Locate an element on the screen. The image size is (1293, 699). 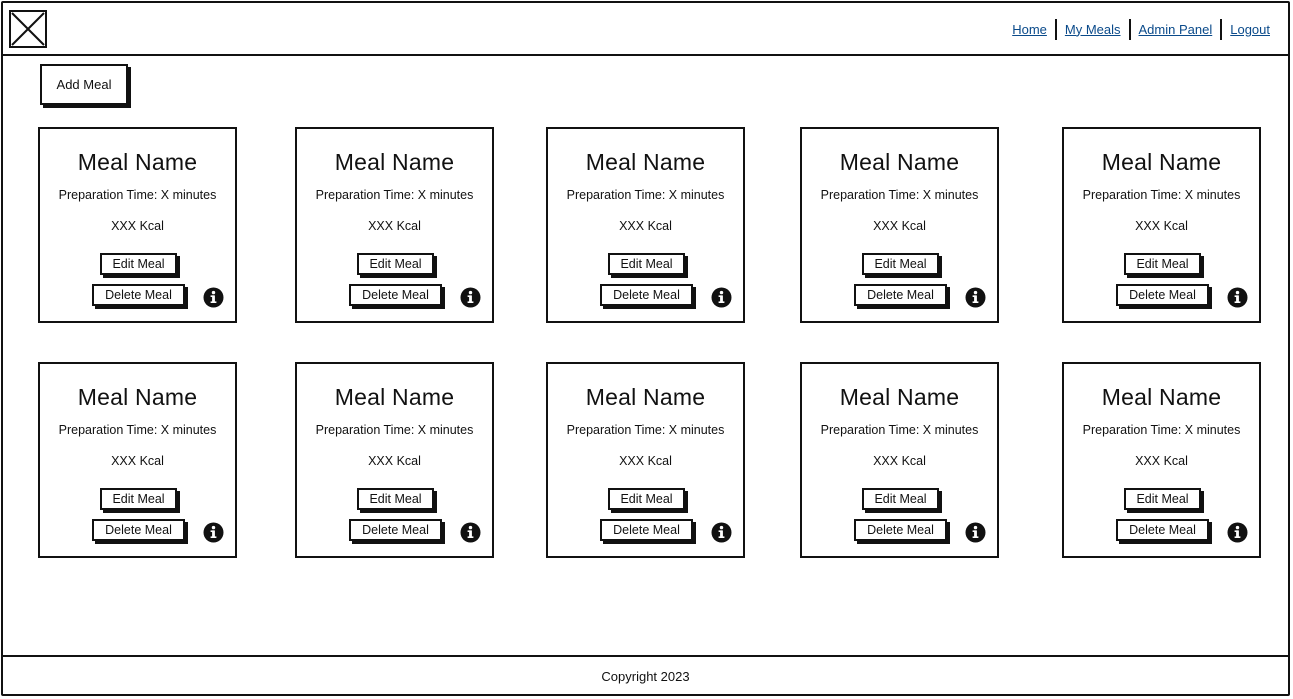
nav-my-meals: My Meals is located at coordinates (1093, 29).